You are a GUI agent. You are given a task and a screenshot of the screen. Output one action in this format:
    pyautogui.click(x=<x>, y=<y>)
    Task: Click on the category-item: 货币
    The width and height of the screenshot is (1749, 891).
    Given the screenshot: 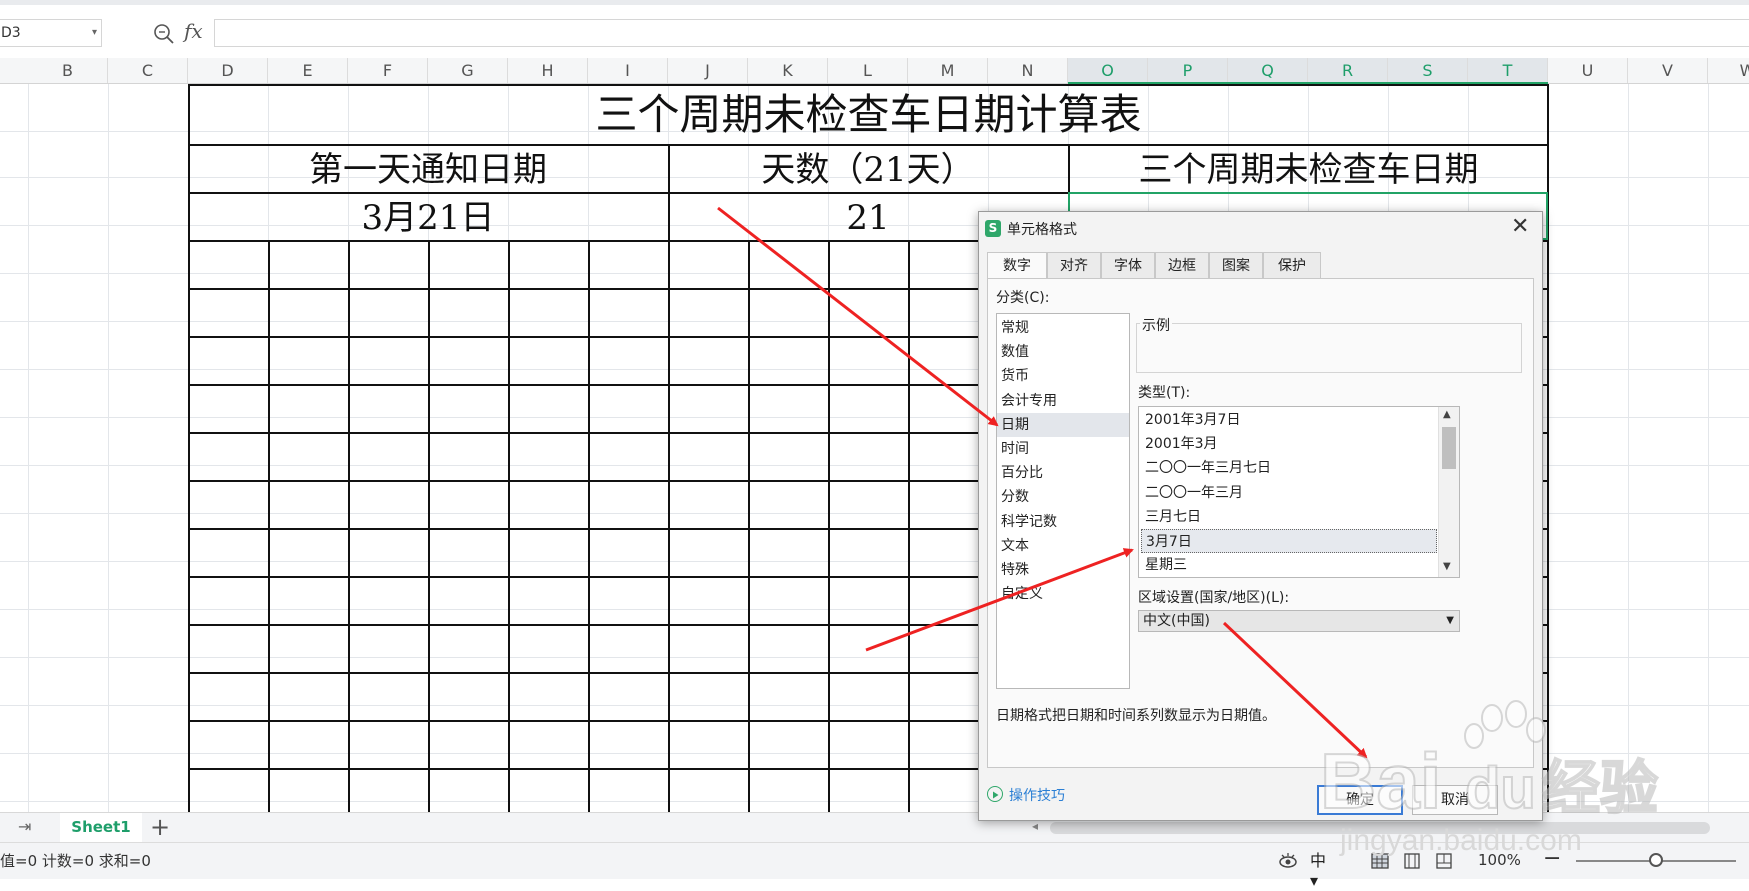 What is the action you would take?
    pyautogui.click(x=1063, y=376)
    